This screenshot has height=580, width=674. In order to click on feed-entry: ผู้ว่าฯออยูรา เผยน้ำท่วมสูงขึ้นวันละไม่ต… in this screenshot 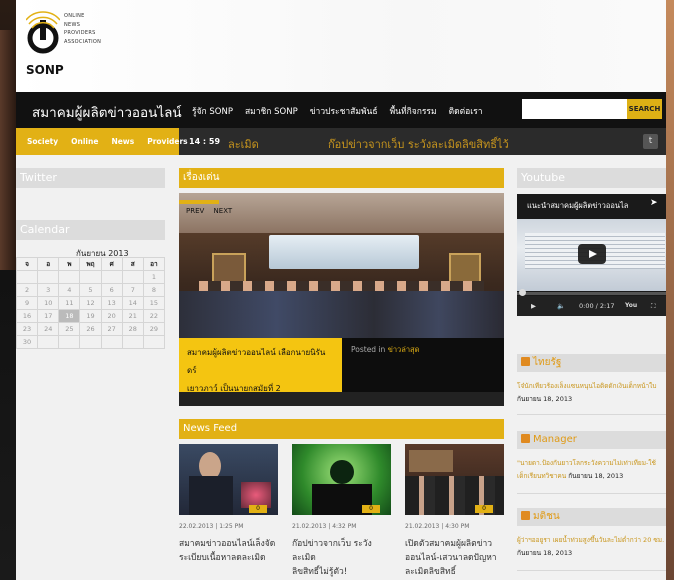, I will do `click(591, 547)`.